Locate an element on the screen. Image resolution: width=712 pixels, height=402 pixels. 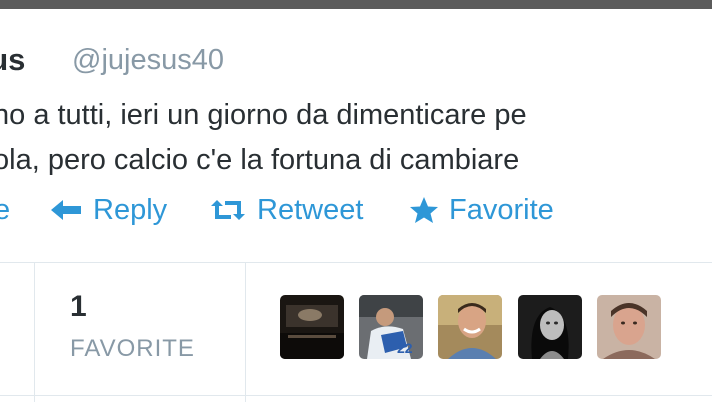
top-bar is located at coordinates (356, 4).